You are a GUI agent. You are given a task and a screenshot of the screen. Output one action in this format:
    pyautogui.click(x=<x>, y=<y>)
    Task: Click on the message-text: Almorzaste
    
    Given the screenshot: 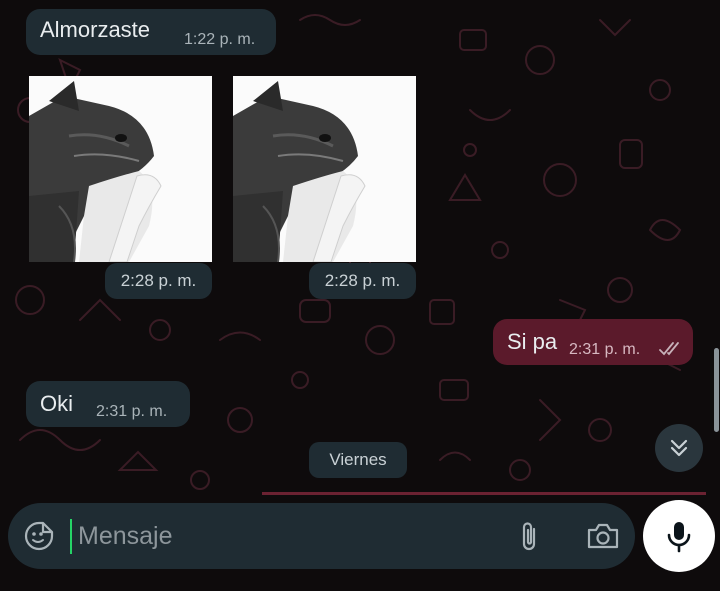 What is the action you would take?
    pyautogui.click(x=95, y=29)
    